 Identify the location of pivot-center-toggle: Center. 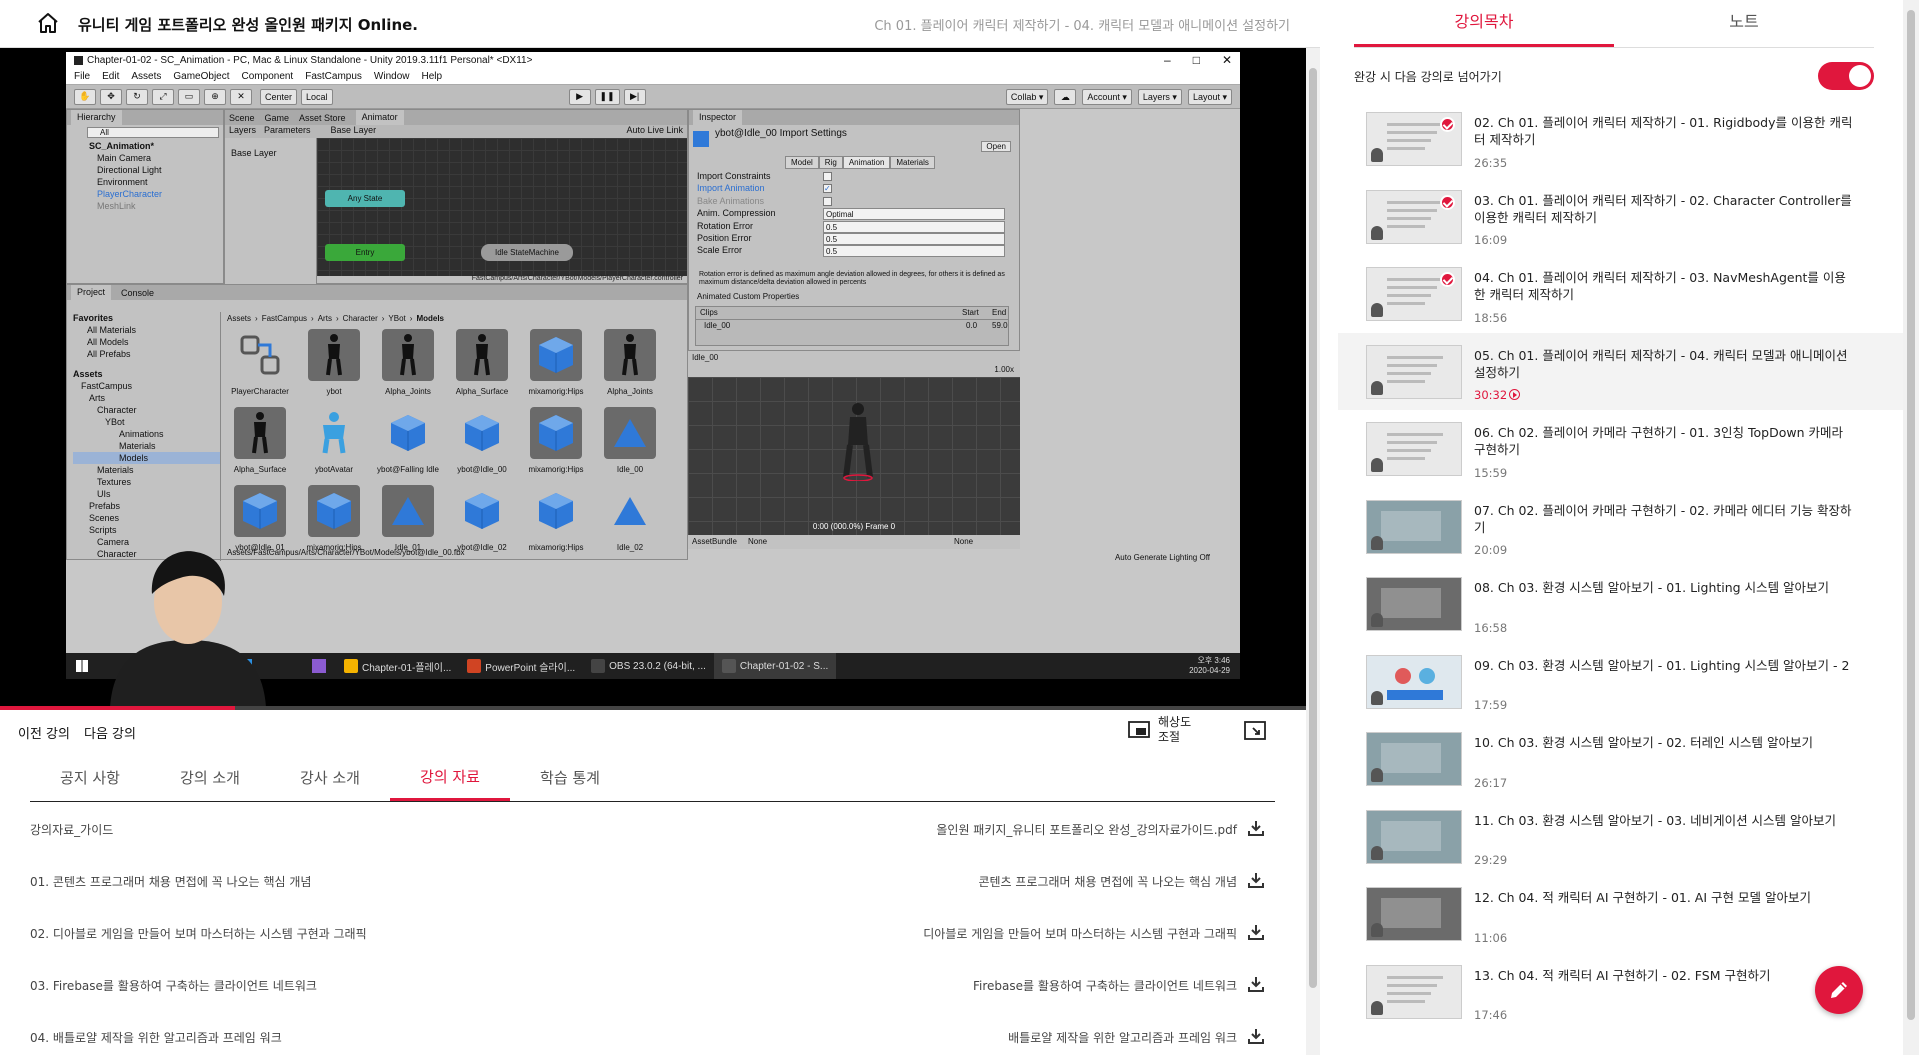
(279, 96).